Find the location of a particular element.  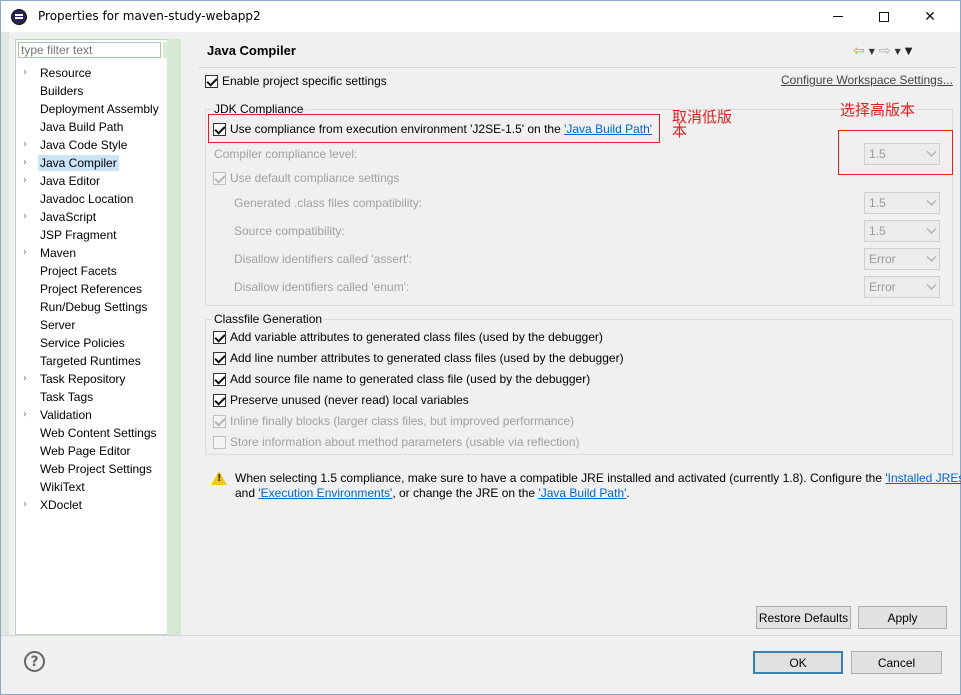

tree-item: › XDoclet is located at coordinates (99, 505).